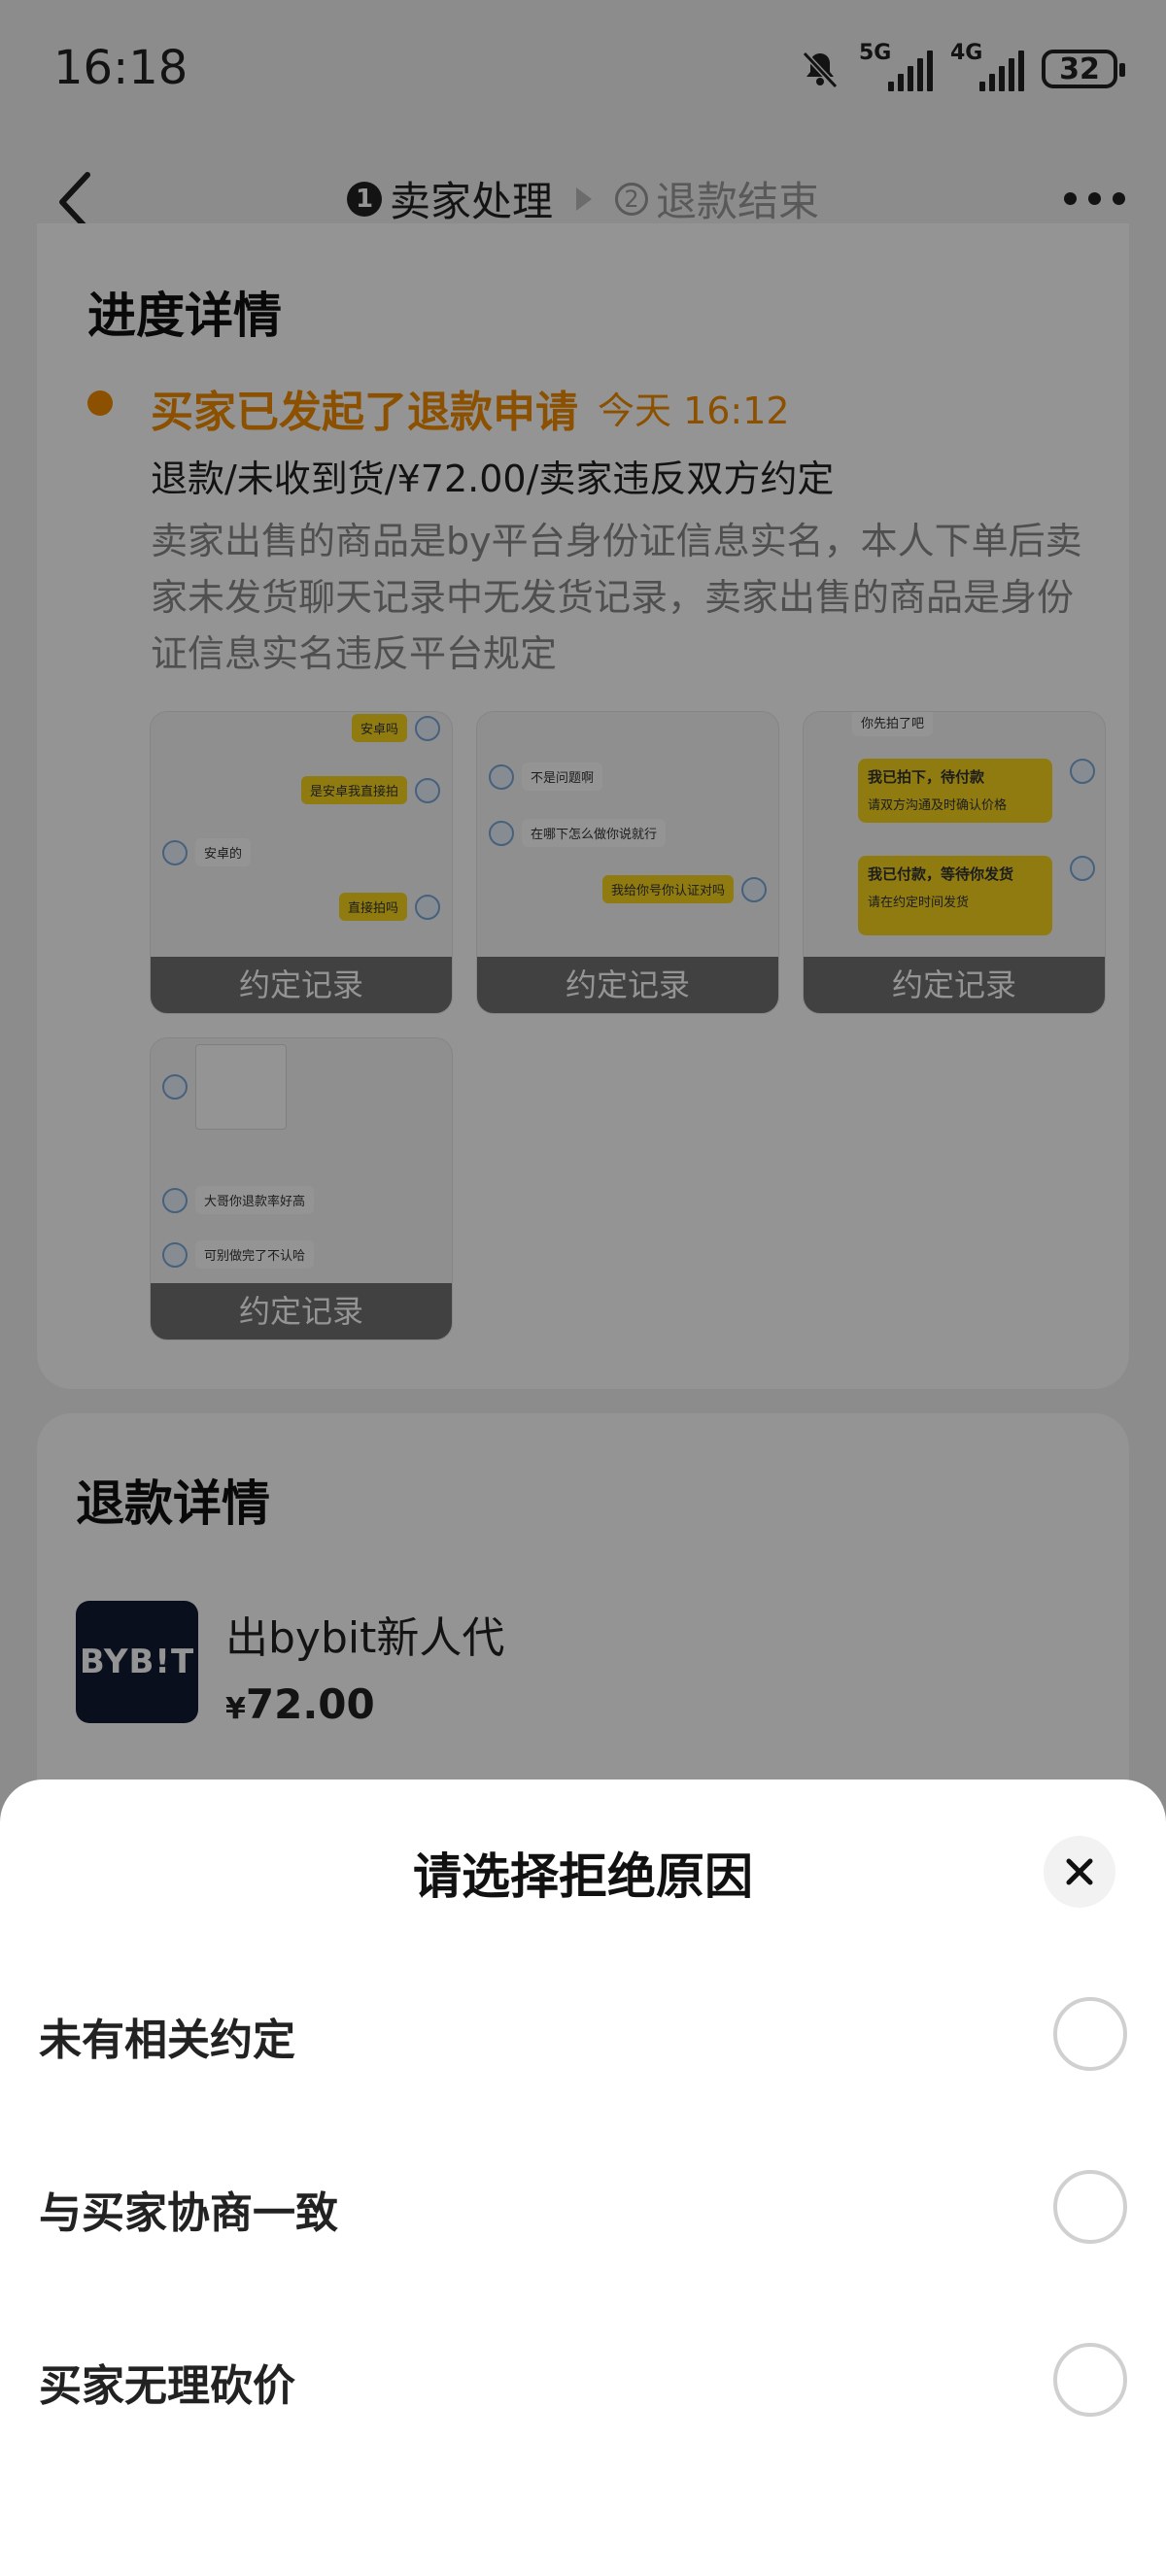 The image size is (1166, 2576). I want to click on close-button, so click(1079, 1872).